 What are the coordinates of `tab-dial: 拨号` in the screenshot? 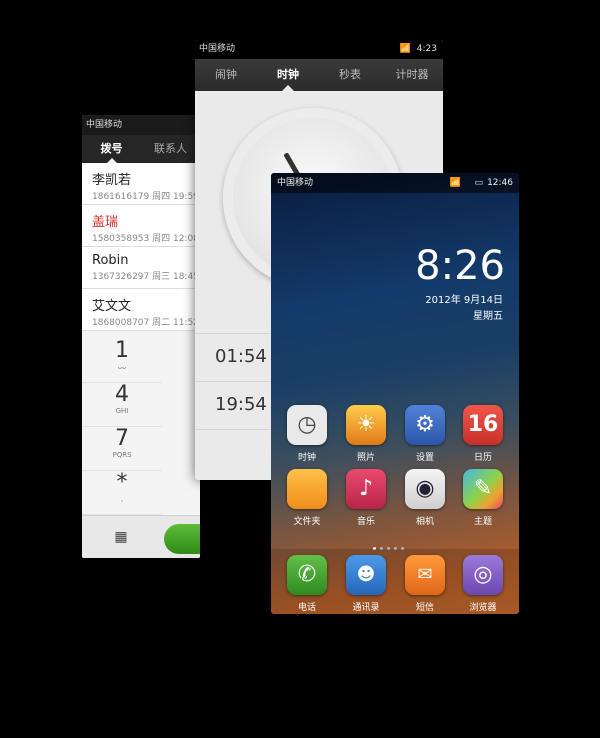 It's located at (111, 149).